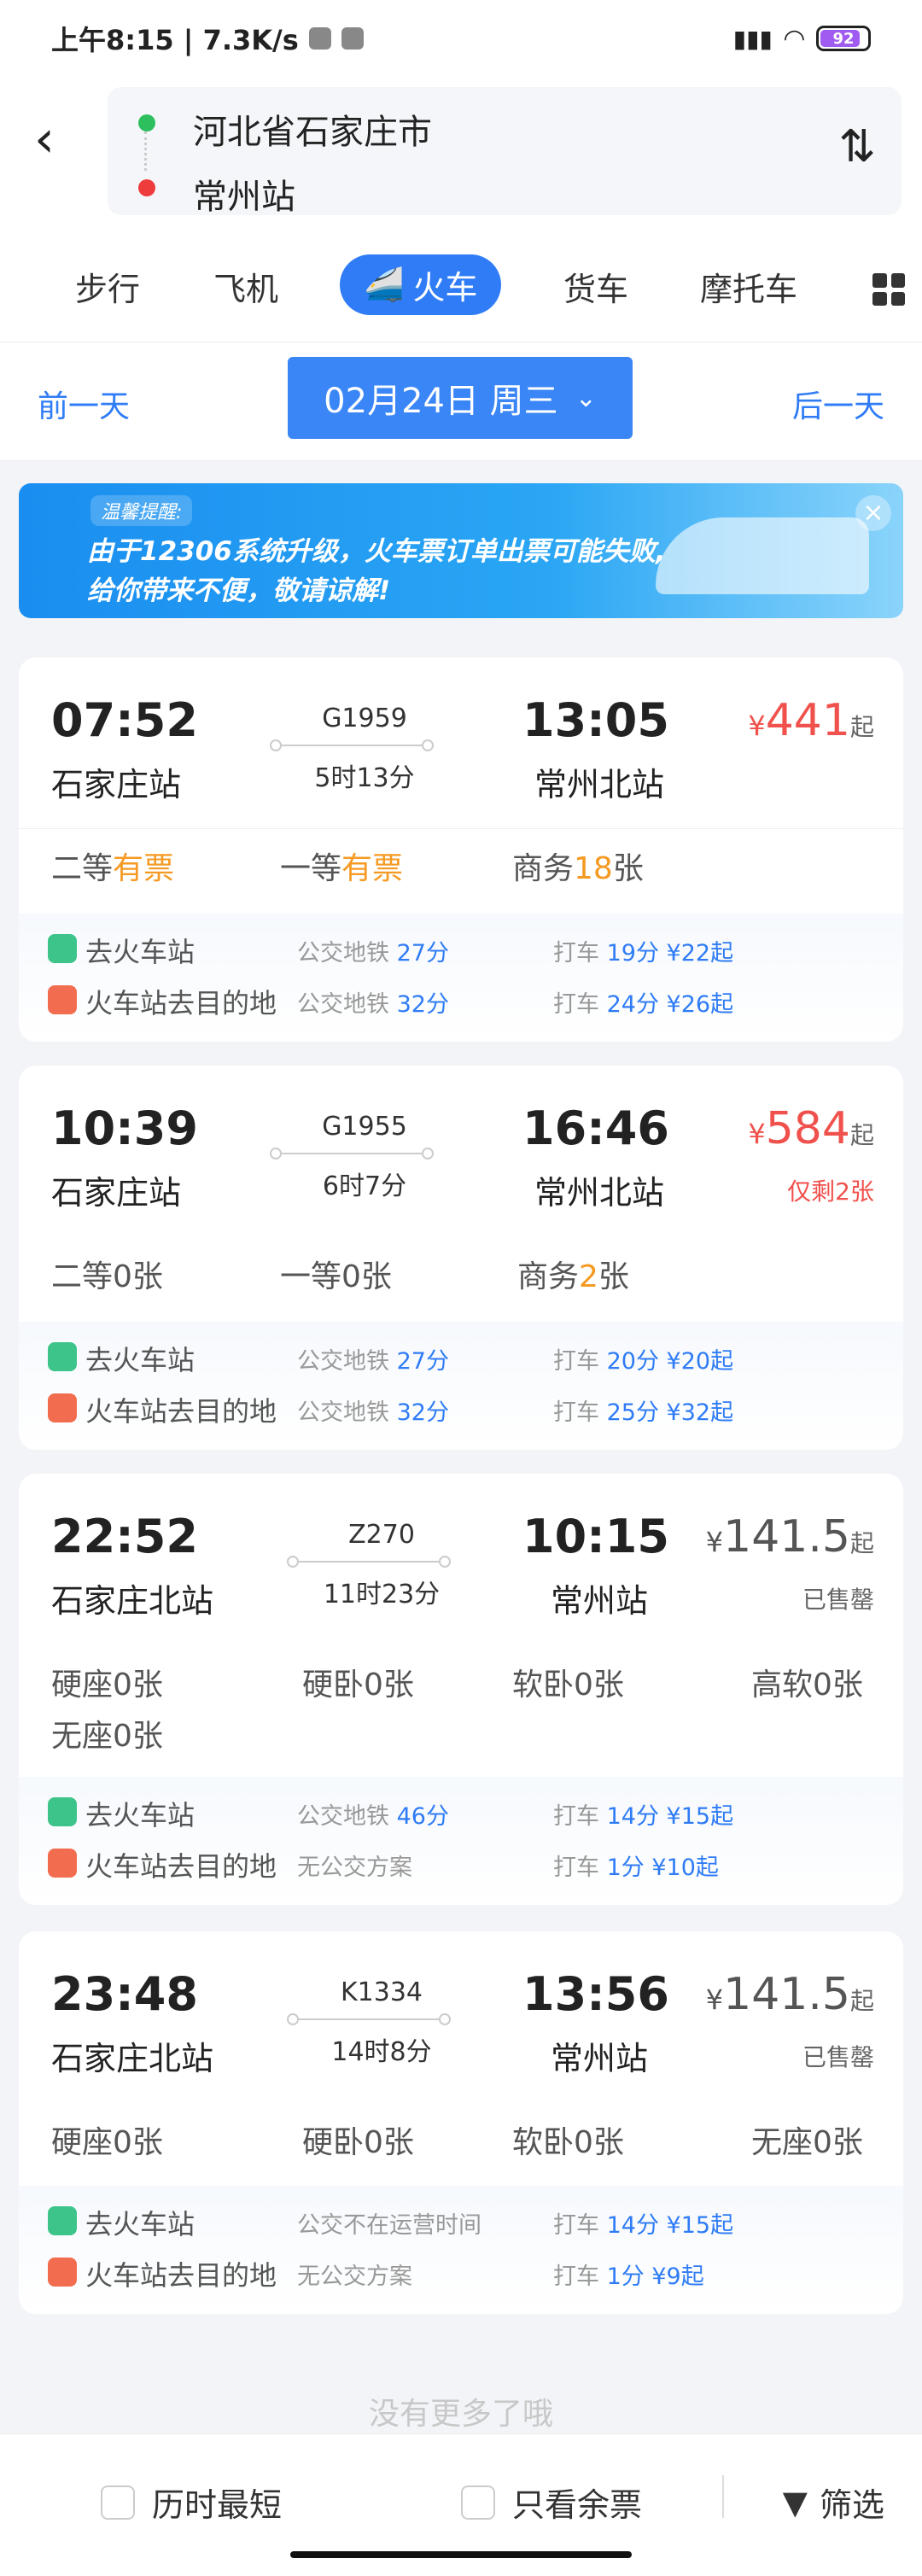 This screenshot has width=922, height=2576. Describe the element at coordinates (461, 2554) in the screenshot. I see `home-indicator` at that location.